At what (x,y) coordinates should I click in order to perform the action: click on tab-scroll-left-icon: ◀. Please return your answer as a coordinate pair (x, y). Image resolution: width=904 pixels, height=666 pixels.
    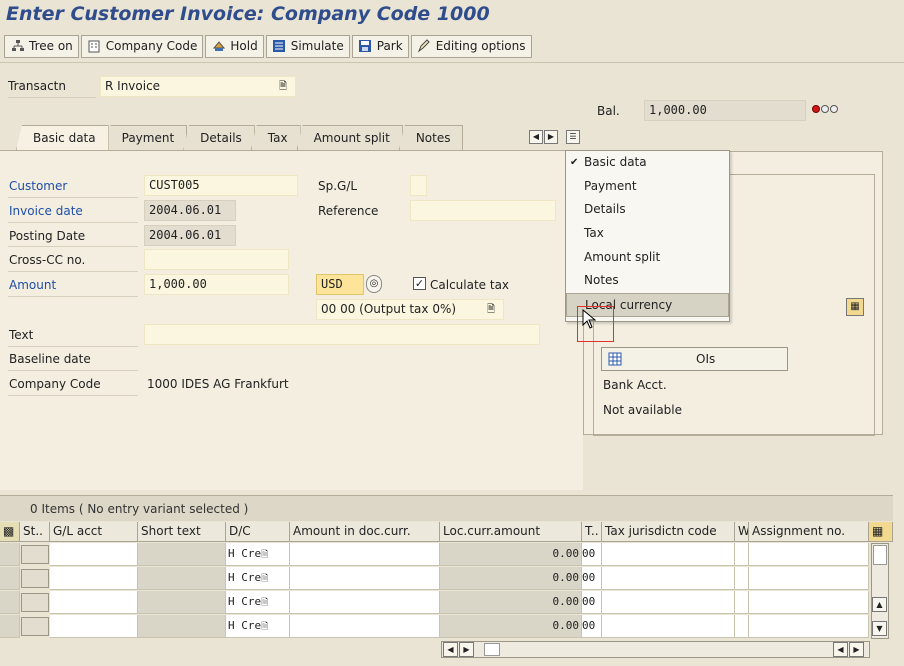
    Looking at the image, I should click on (536, 137).